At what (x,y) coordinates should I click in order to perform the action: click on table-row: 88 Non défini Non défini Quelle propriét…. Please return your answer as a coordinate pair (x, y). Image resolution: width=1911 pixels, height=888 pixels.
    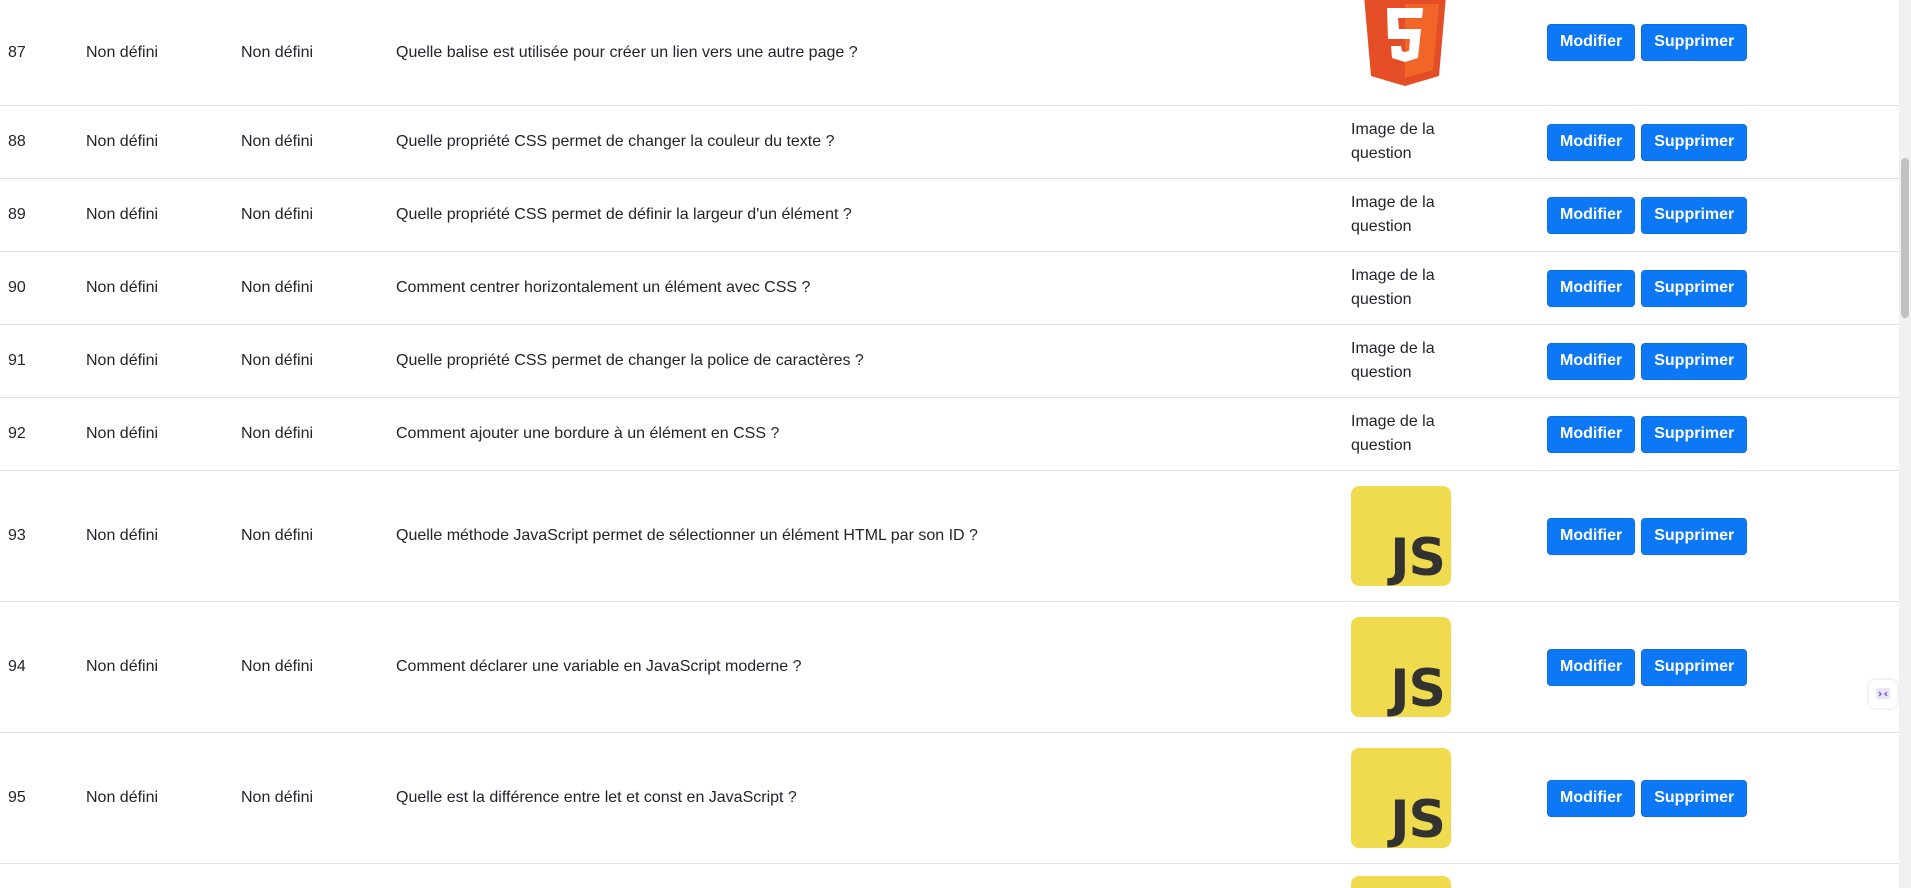
    Looking at the image, I should click on (949, 142).